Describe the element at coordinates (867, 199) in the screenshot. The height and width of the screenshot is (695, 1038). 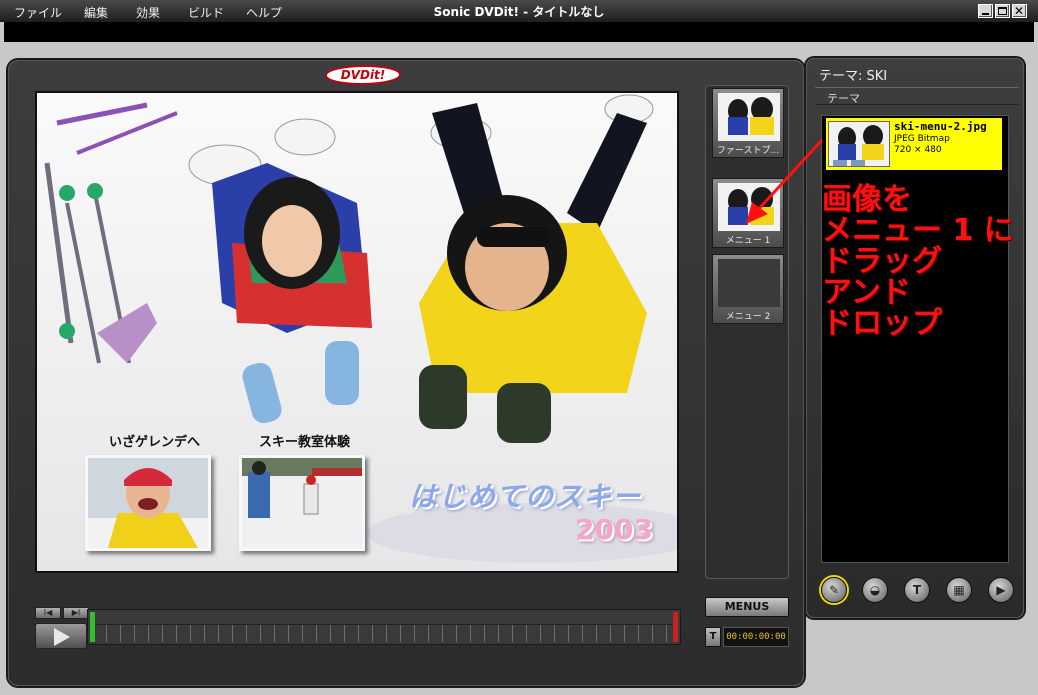
I see `annotation-line-1: 画像を` at that location.